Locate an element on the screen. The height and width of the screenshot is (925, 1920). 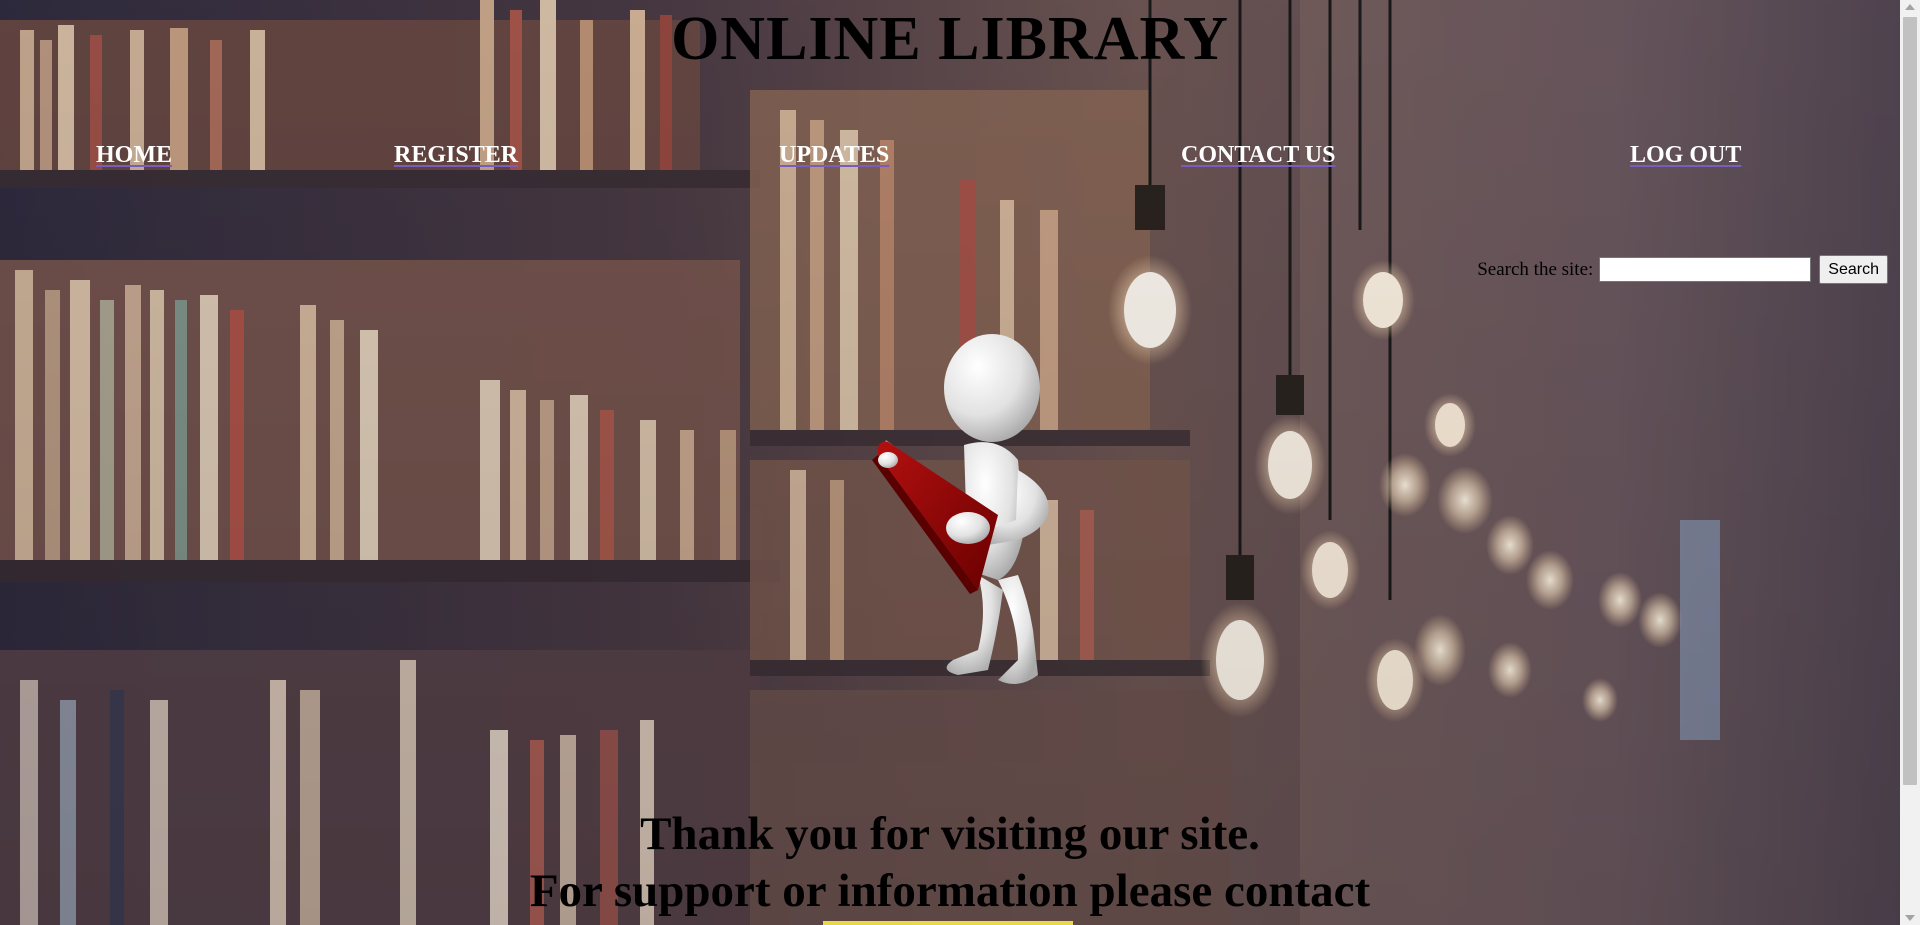
search-label: Search the site: is located at coordinates (1535, 269).